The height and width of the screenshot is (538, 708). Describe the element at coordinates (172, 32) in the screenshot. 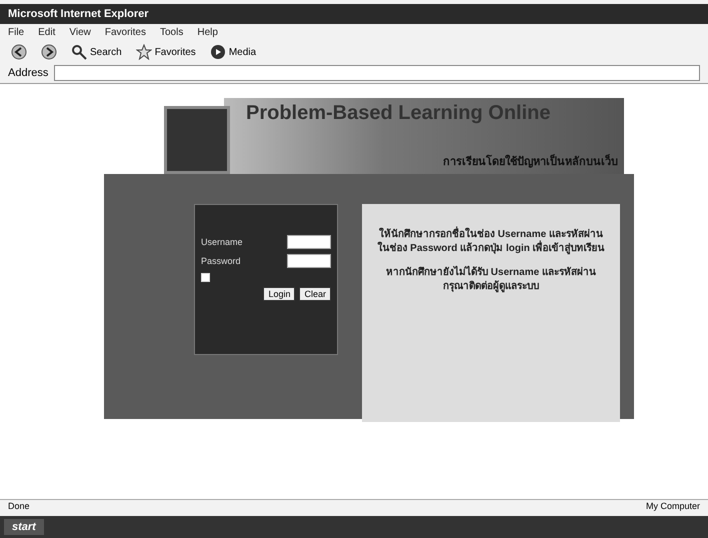

I see `menu-item: Tools` at that location.